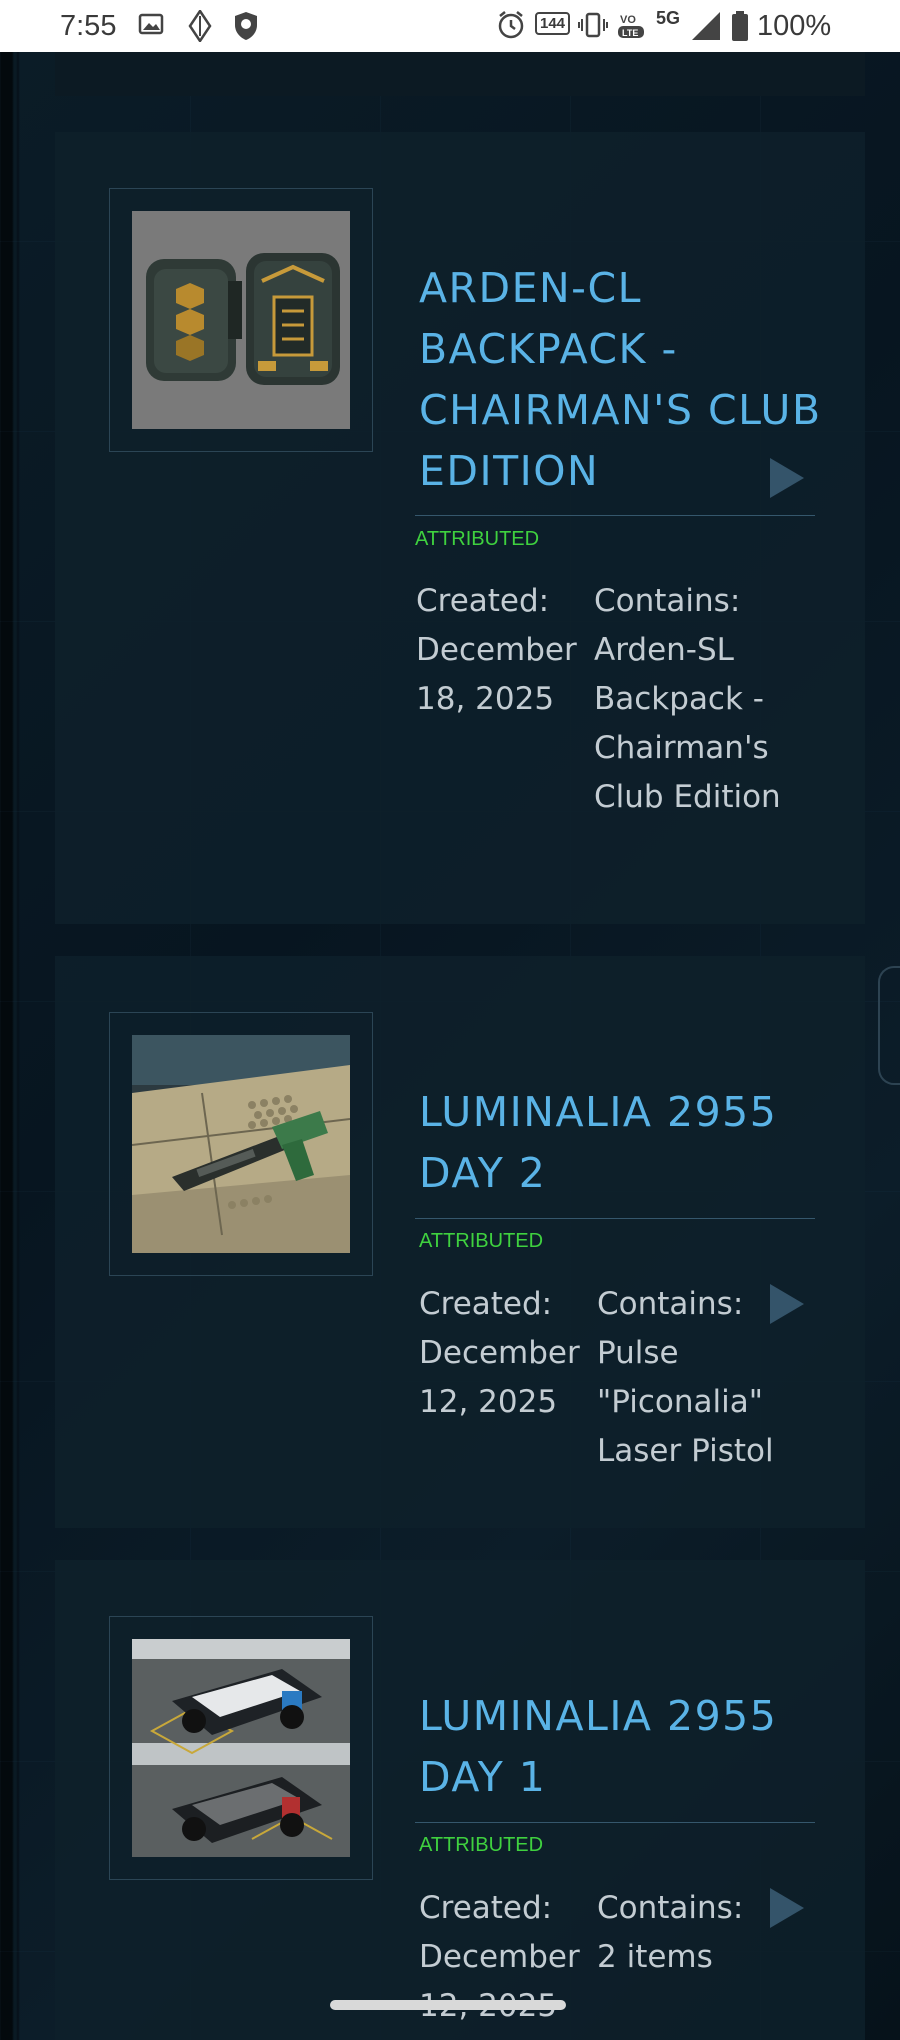 Image resolution: width=900 pixels, height=2040 pixels. What do you see at coordinates (553, 23) in the screenshot?
I see `refresh-rate-icon: 144` at bounding box center [553, 23].